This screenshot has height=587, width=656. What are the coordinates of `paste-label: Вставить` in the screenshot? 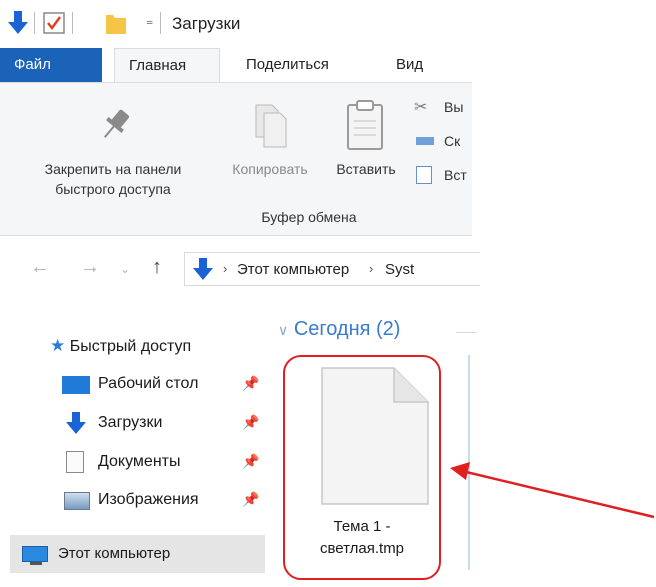 It's located at (366, 169).